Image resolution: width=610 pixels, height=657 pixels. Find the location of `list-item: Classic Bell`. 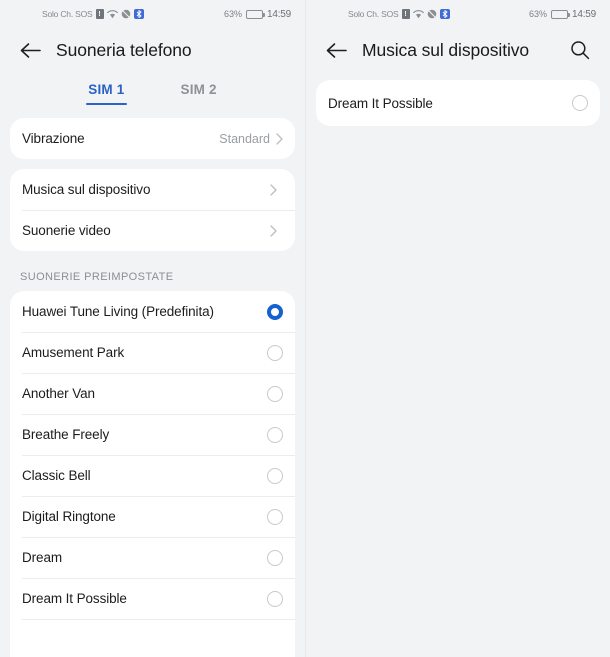

list-item: Classic Bell is located at coordinates (152, 475).